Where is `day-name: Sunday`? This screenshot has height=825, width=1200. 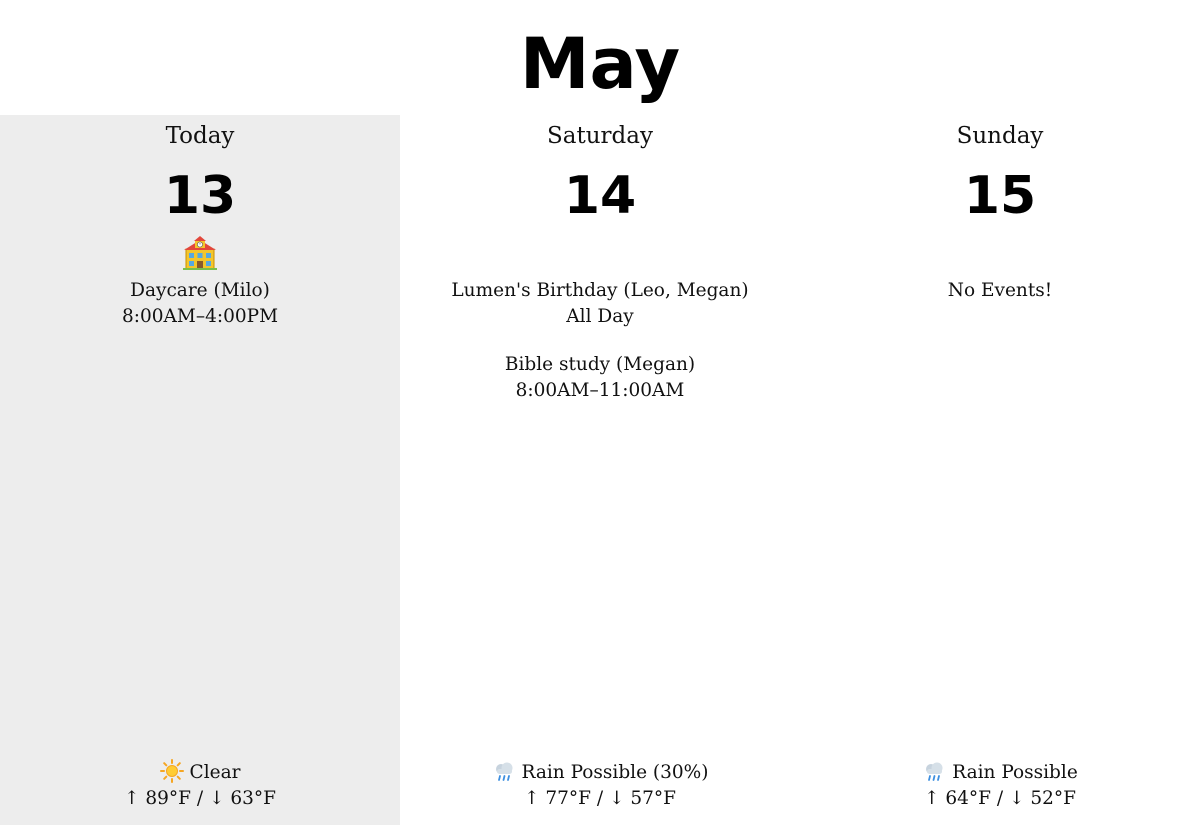
day-name: Sunday is located at coordinates (1000, 136).